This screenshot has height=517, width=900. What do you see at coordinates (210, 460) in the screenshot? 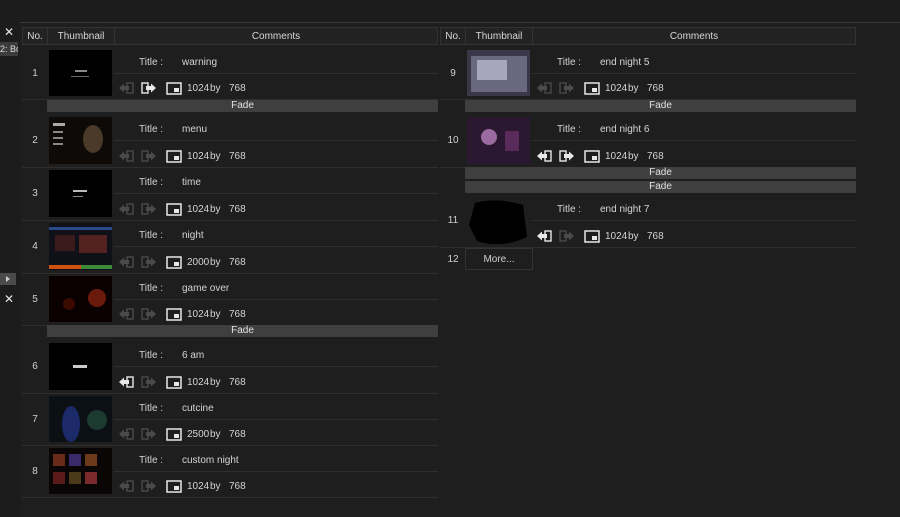
I see `frame-title: custom night` at bounding box center [210, 460].